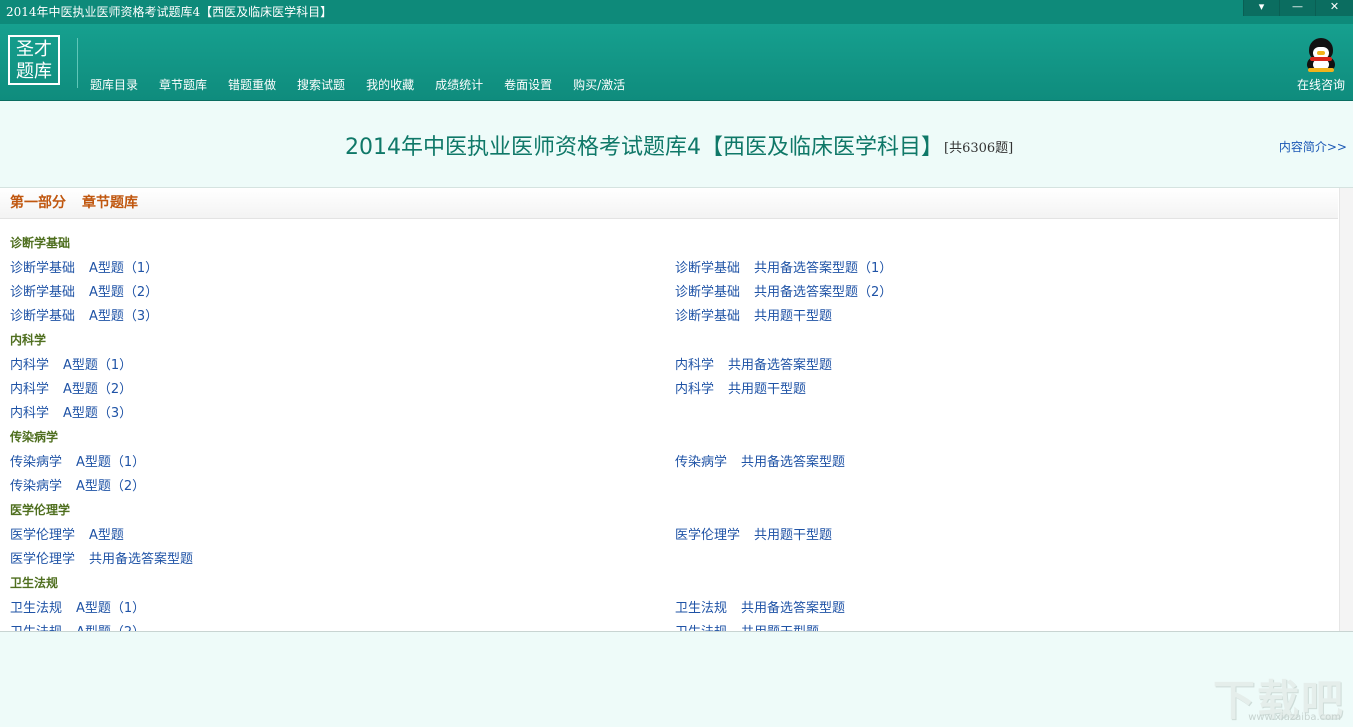  I want to click on chapter-link: 卫生法规 共用备选答案型题, so click(760, 606).